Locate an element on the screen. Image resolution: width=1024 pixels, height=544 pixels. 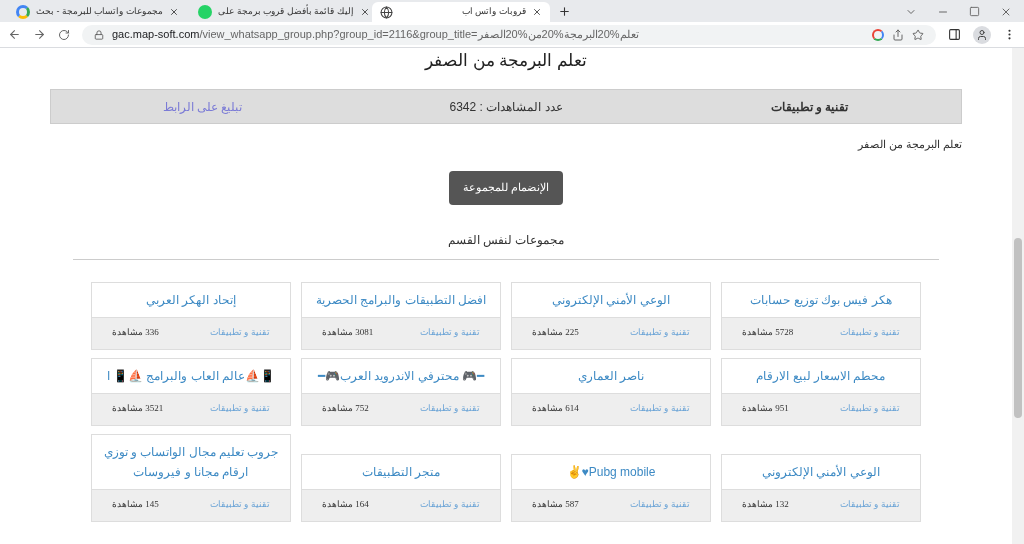
group-card: 📱⛵عالم العاب والبرامج ⛵📱 ا تقنية و تطبيقات 3521 مشاهدة is located at coordinates (191, 391).